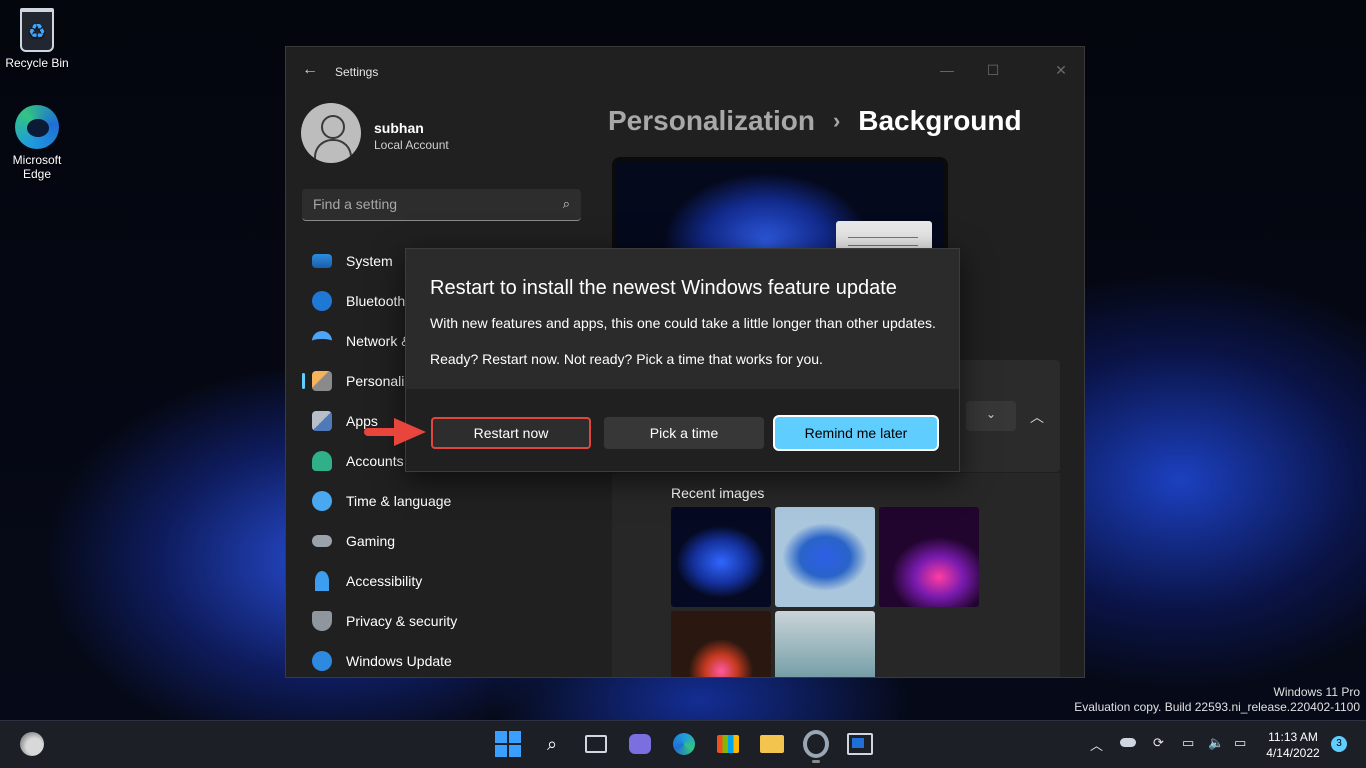  Describe the element at coordinates (1216, 743) in the screenshot. I see `volume-icon: 🔈` at that location.